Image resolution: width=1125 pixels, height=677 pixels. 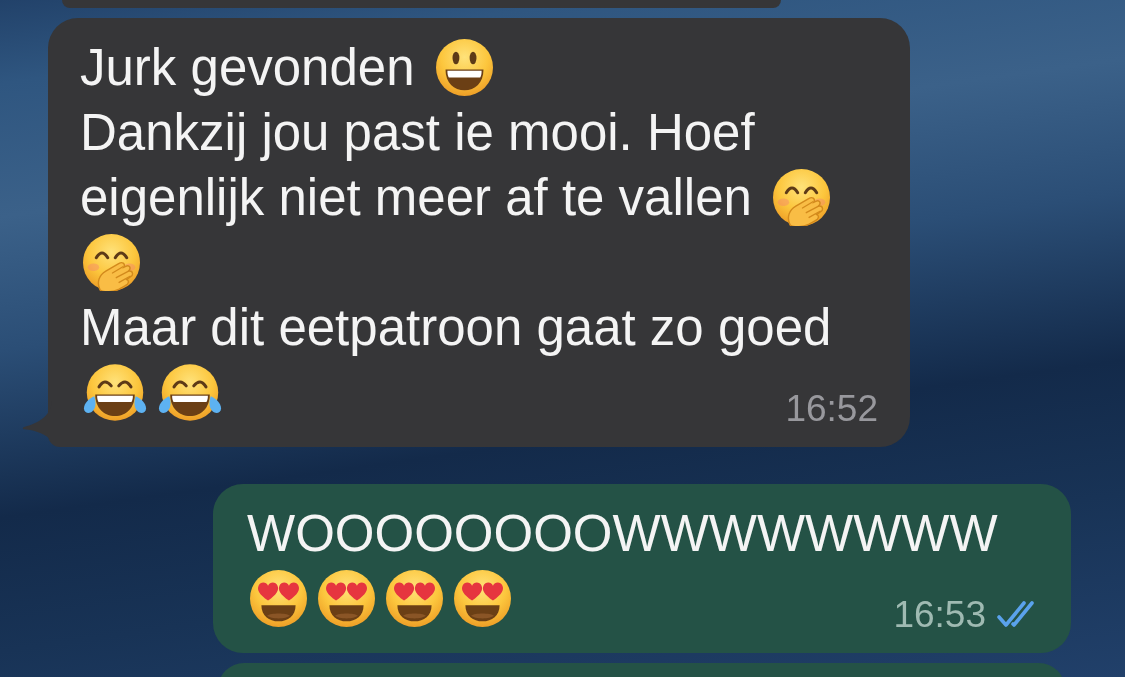 I want to click on message-text: WOOOOOOOOWWWWWWWW, so click(x=622, y=534).